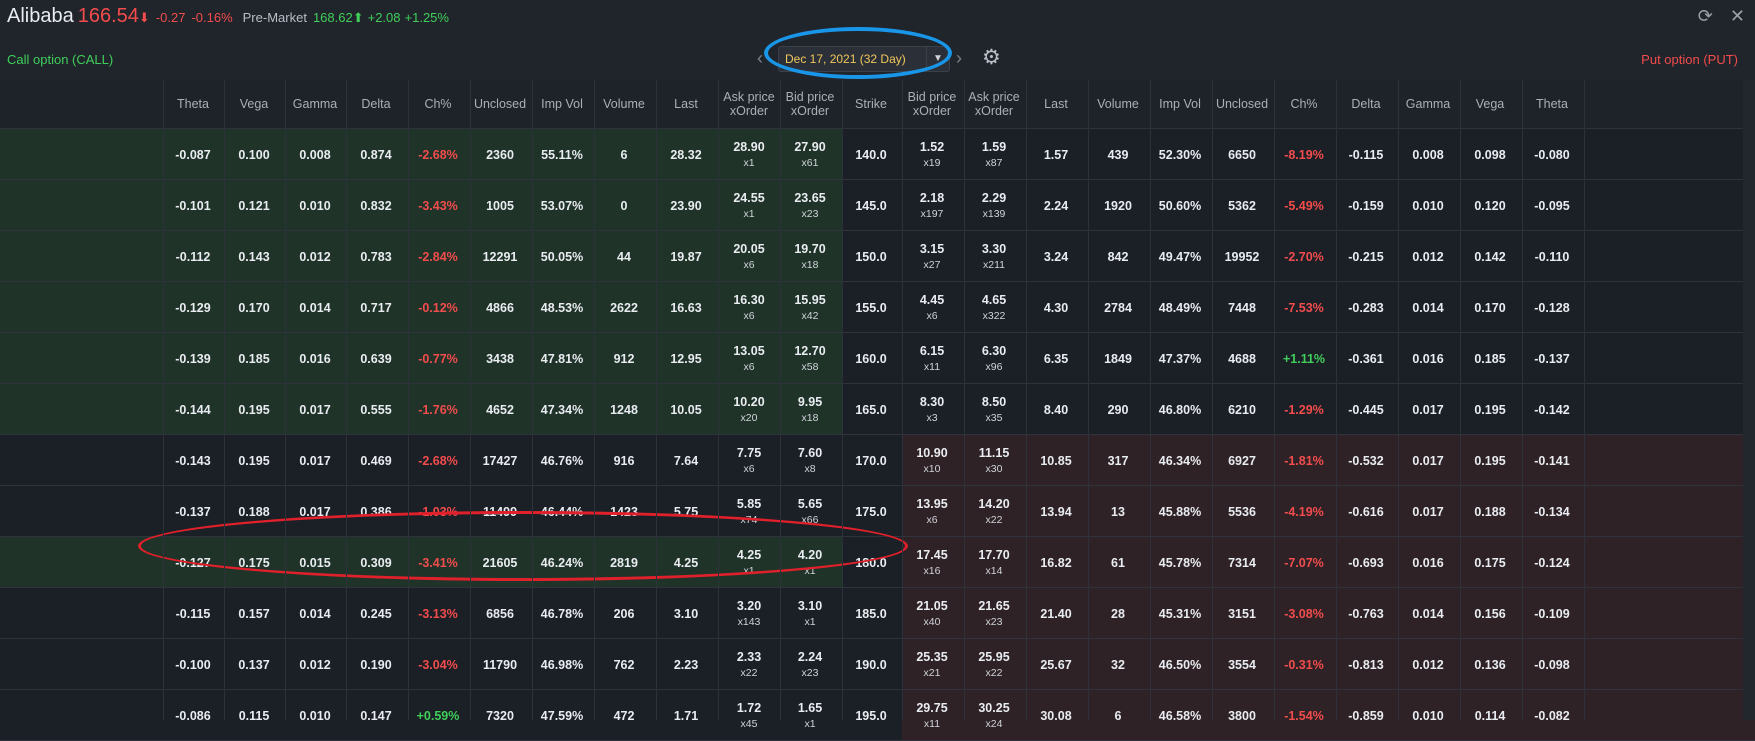  Describe the element at coordinates (686, 205) in the screenshot. I see `call-last-cell: 23.90` at that location.